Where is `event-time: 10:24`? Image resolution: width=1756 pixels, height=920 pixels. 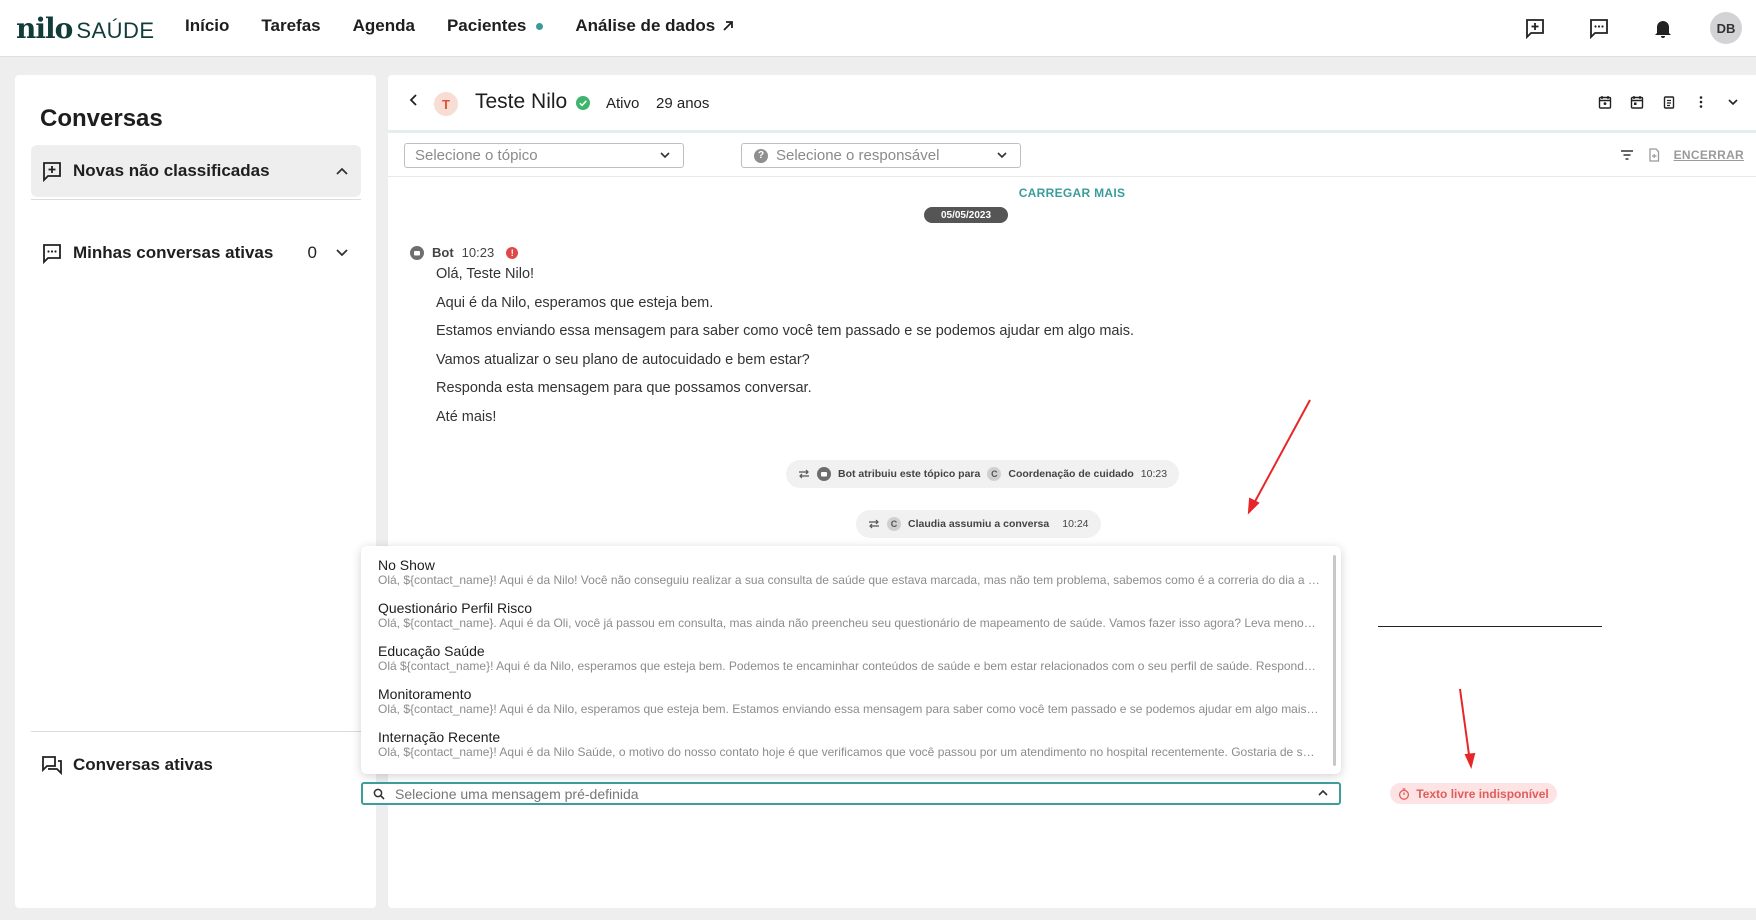 event-time: 10:24 is located at coordinates (1075, 524).